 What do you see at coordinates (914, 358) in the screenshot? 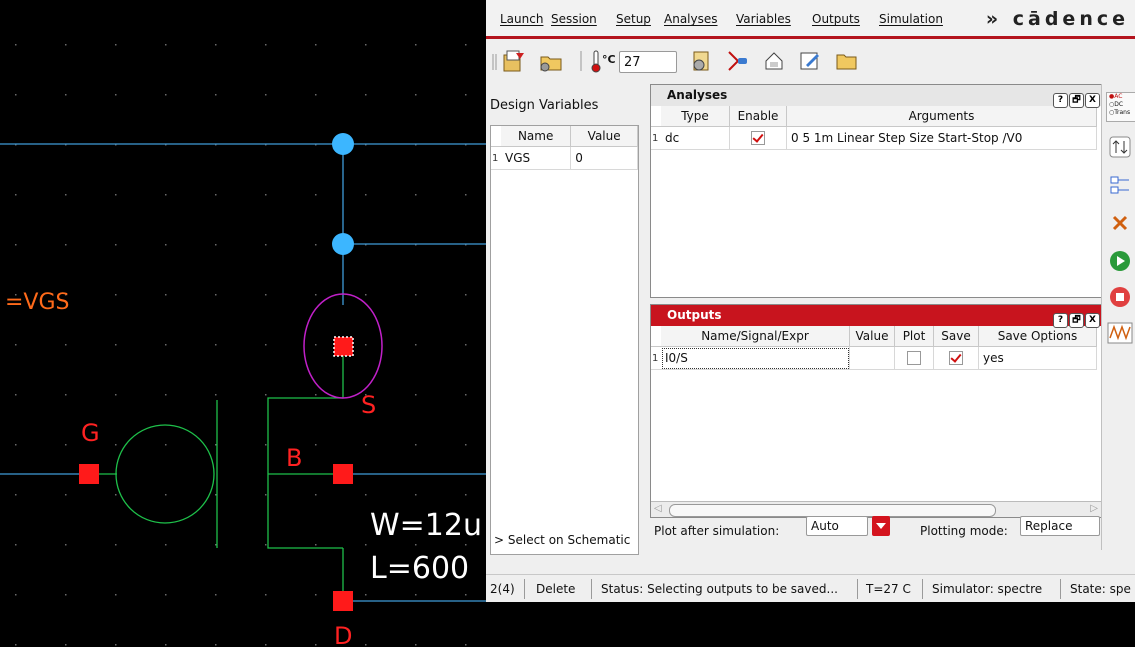
I see `plot-checkbox` at bounding box center [914, 358].